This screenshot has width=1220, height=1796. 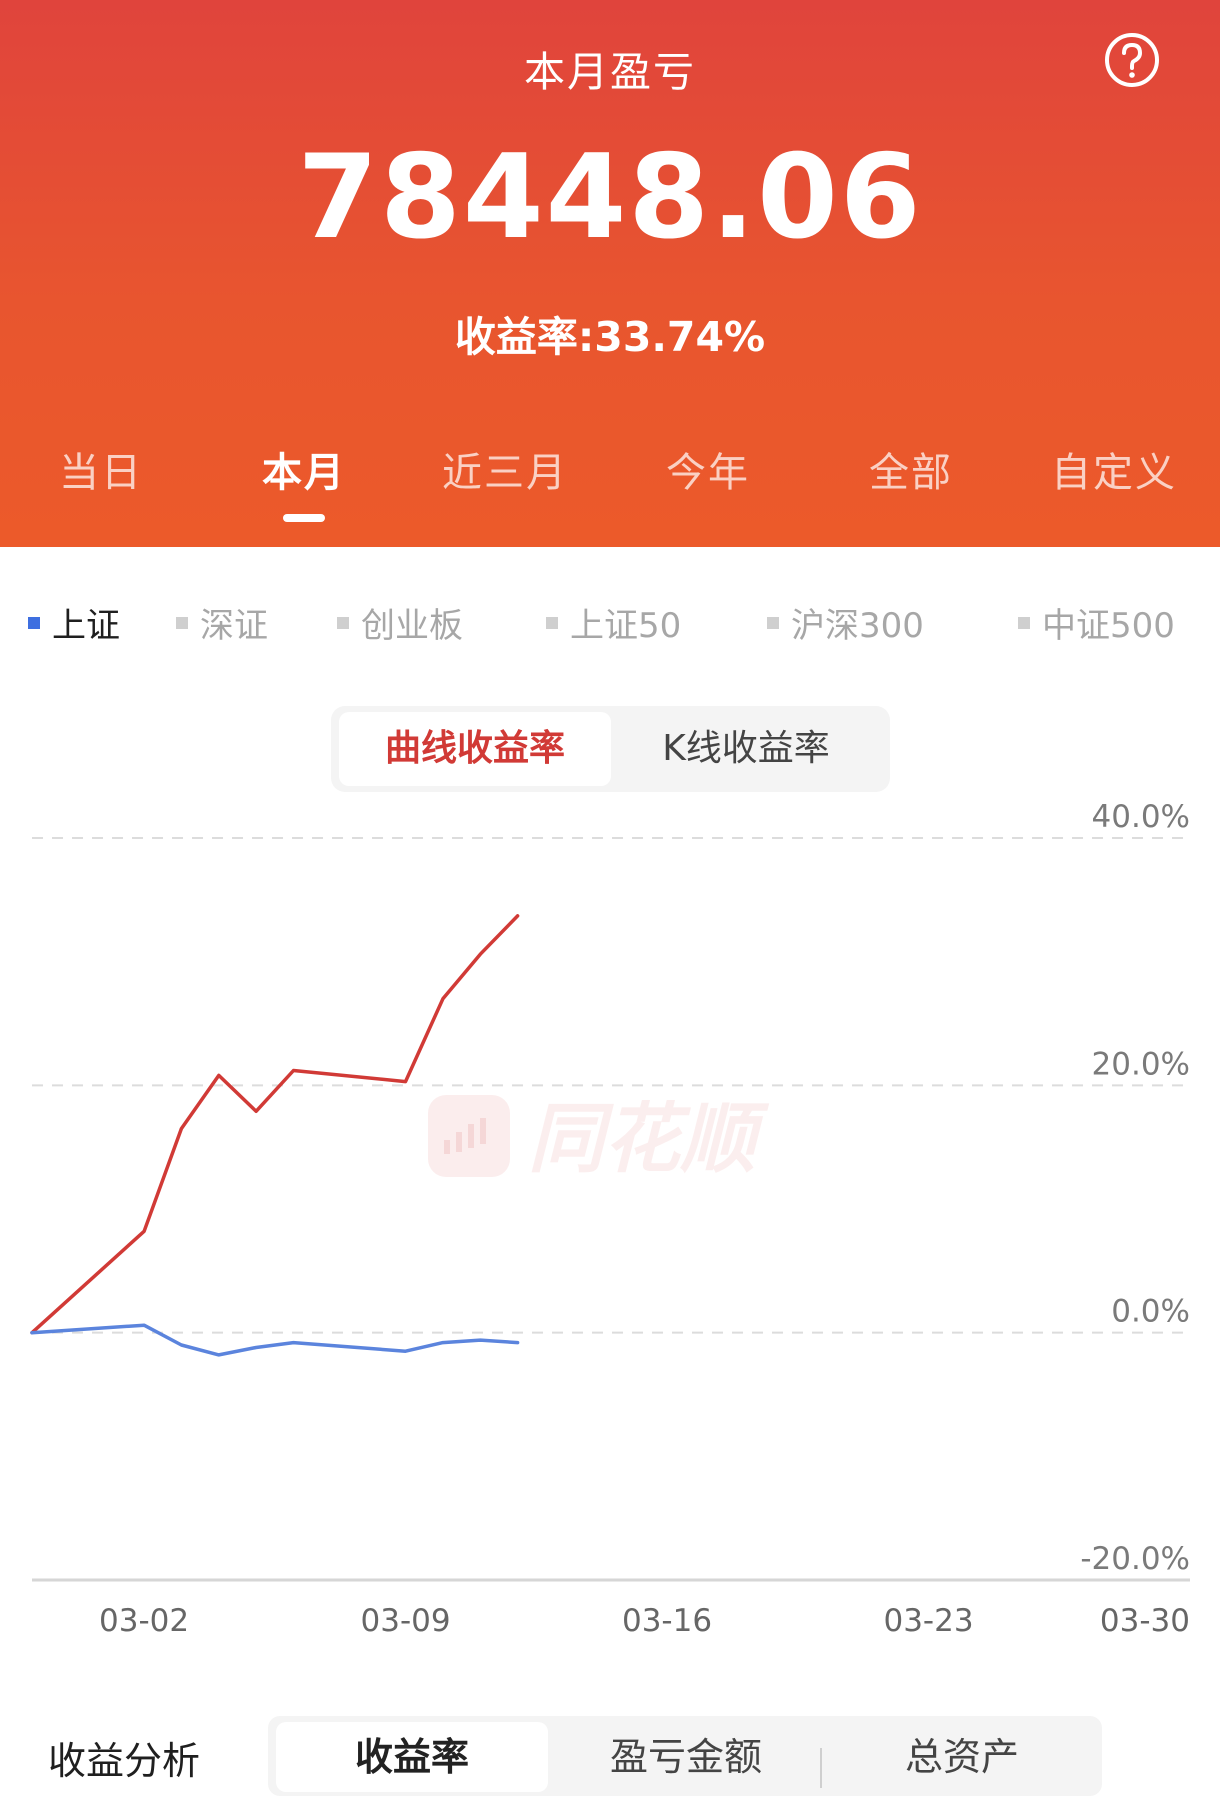 I want to click on analysis-tab-assets: 总资产, so click(x=962, y=1757).